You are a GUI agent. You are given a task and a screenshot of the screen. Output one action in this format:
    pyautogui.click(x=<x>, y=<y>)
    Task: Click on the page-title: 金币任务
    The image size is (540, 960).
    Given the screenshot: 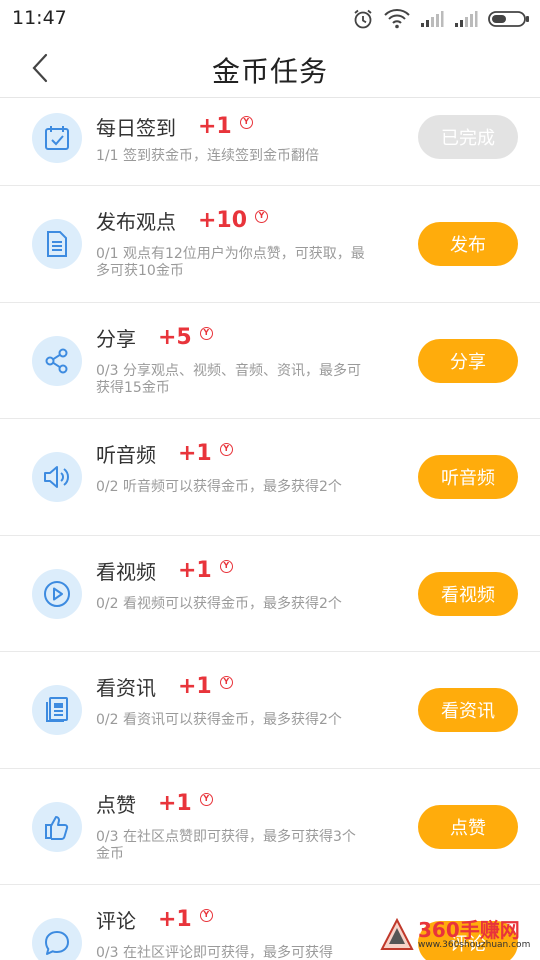 What is the action you would take?
    pyautogui.click(x=269, y=71)
    